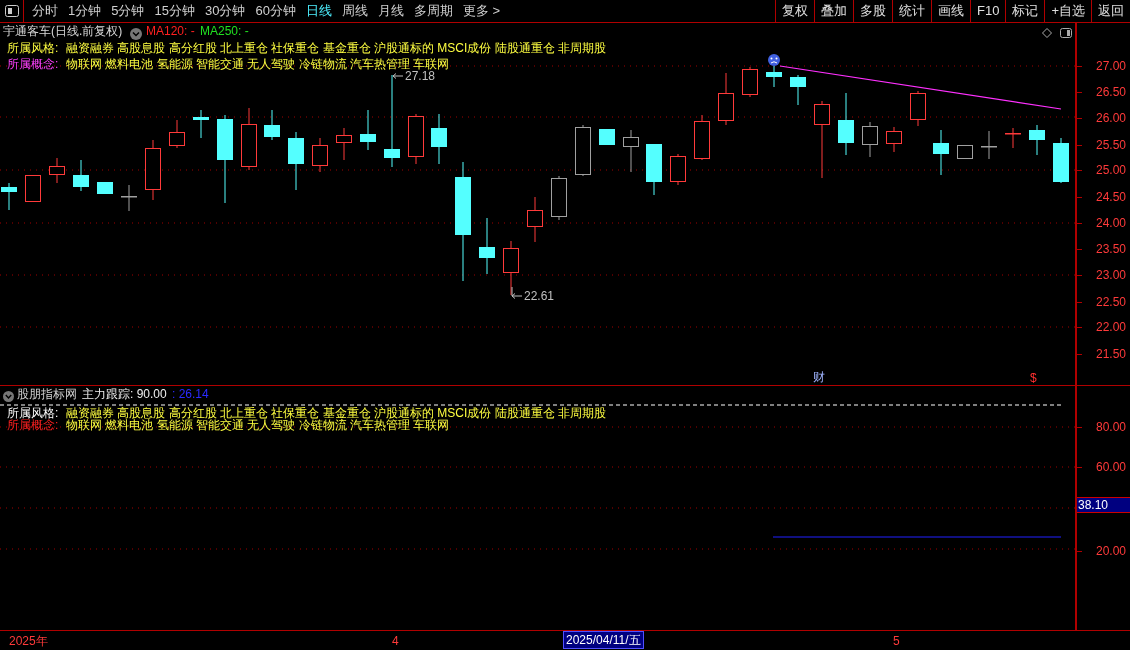  I want to click on period-tab: 多周期, so click(433, 11).